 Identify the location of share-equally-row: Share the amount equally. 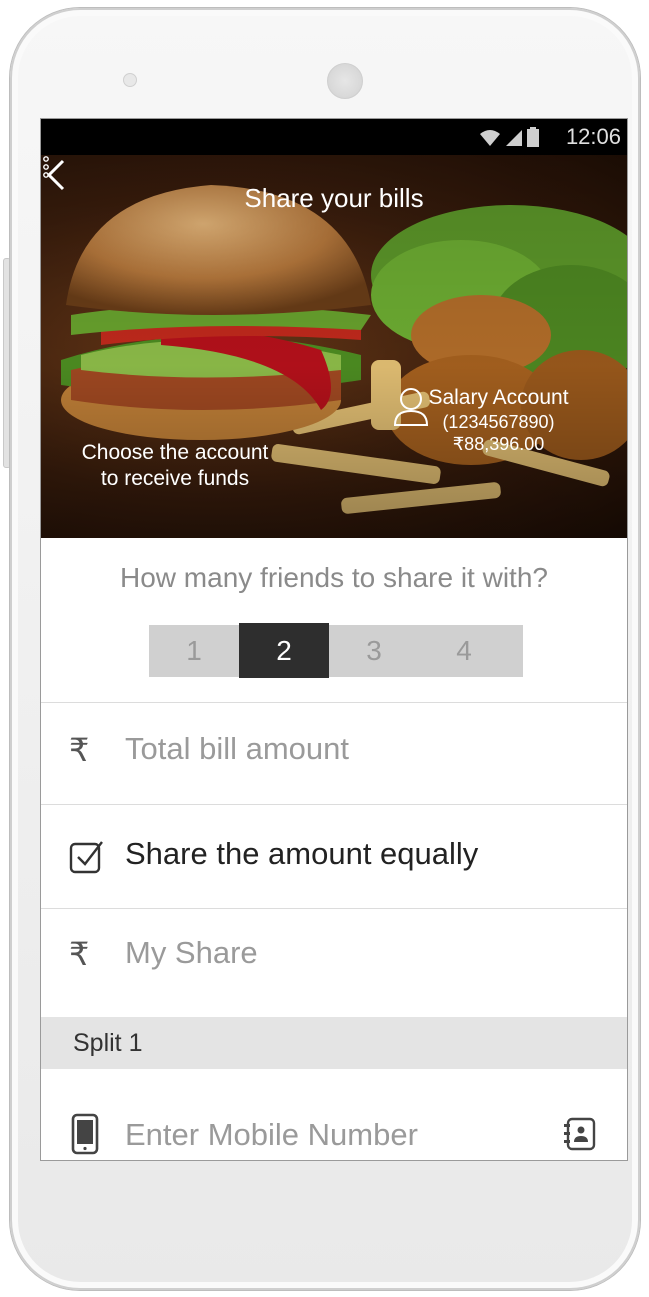
(334, 856).